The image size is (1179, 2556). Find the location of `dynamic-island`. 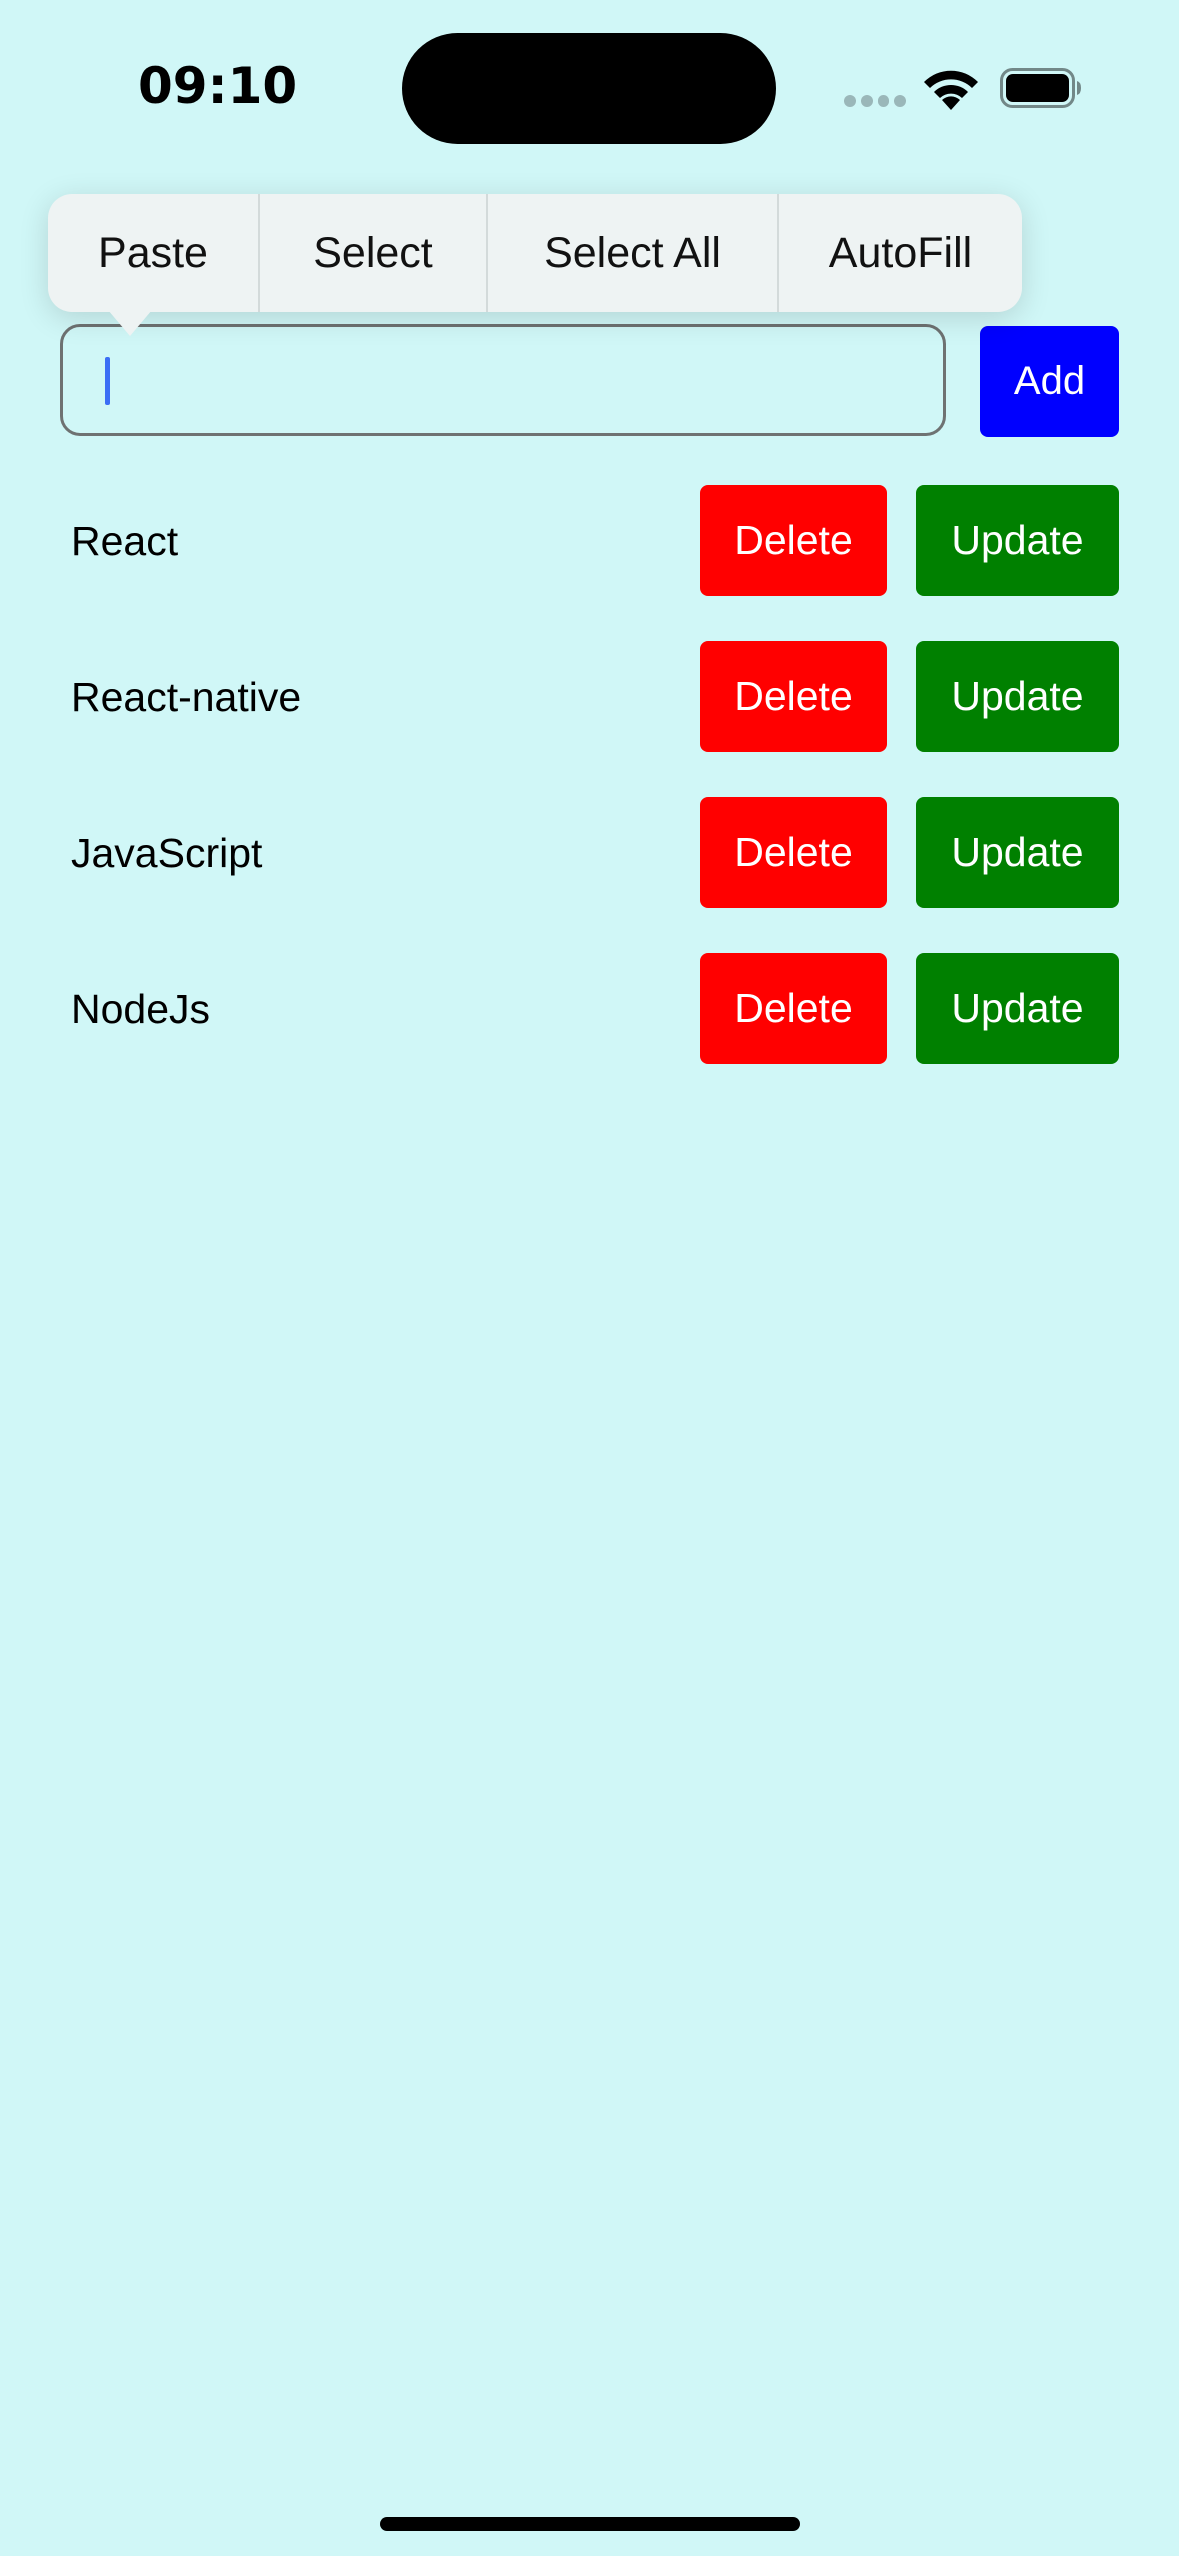

dynamic-island is located at coordinates (589, 88).